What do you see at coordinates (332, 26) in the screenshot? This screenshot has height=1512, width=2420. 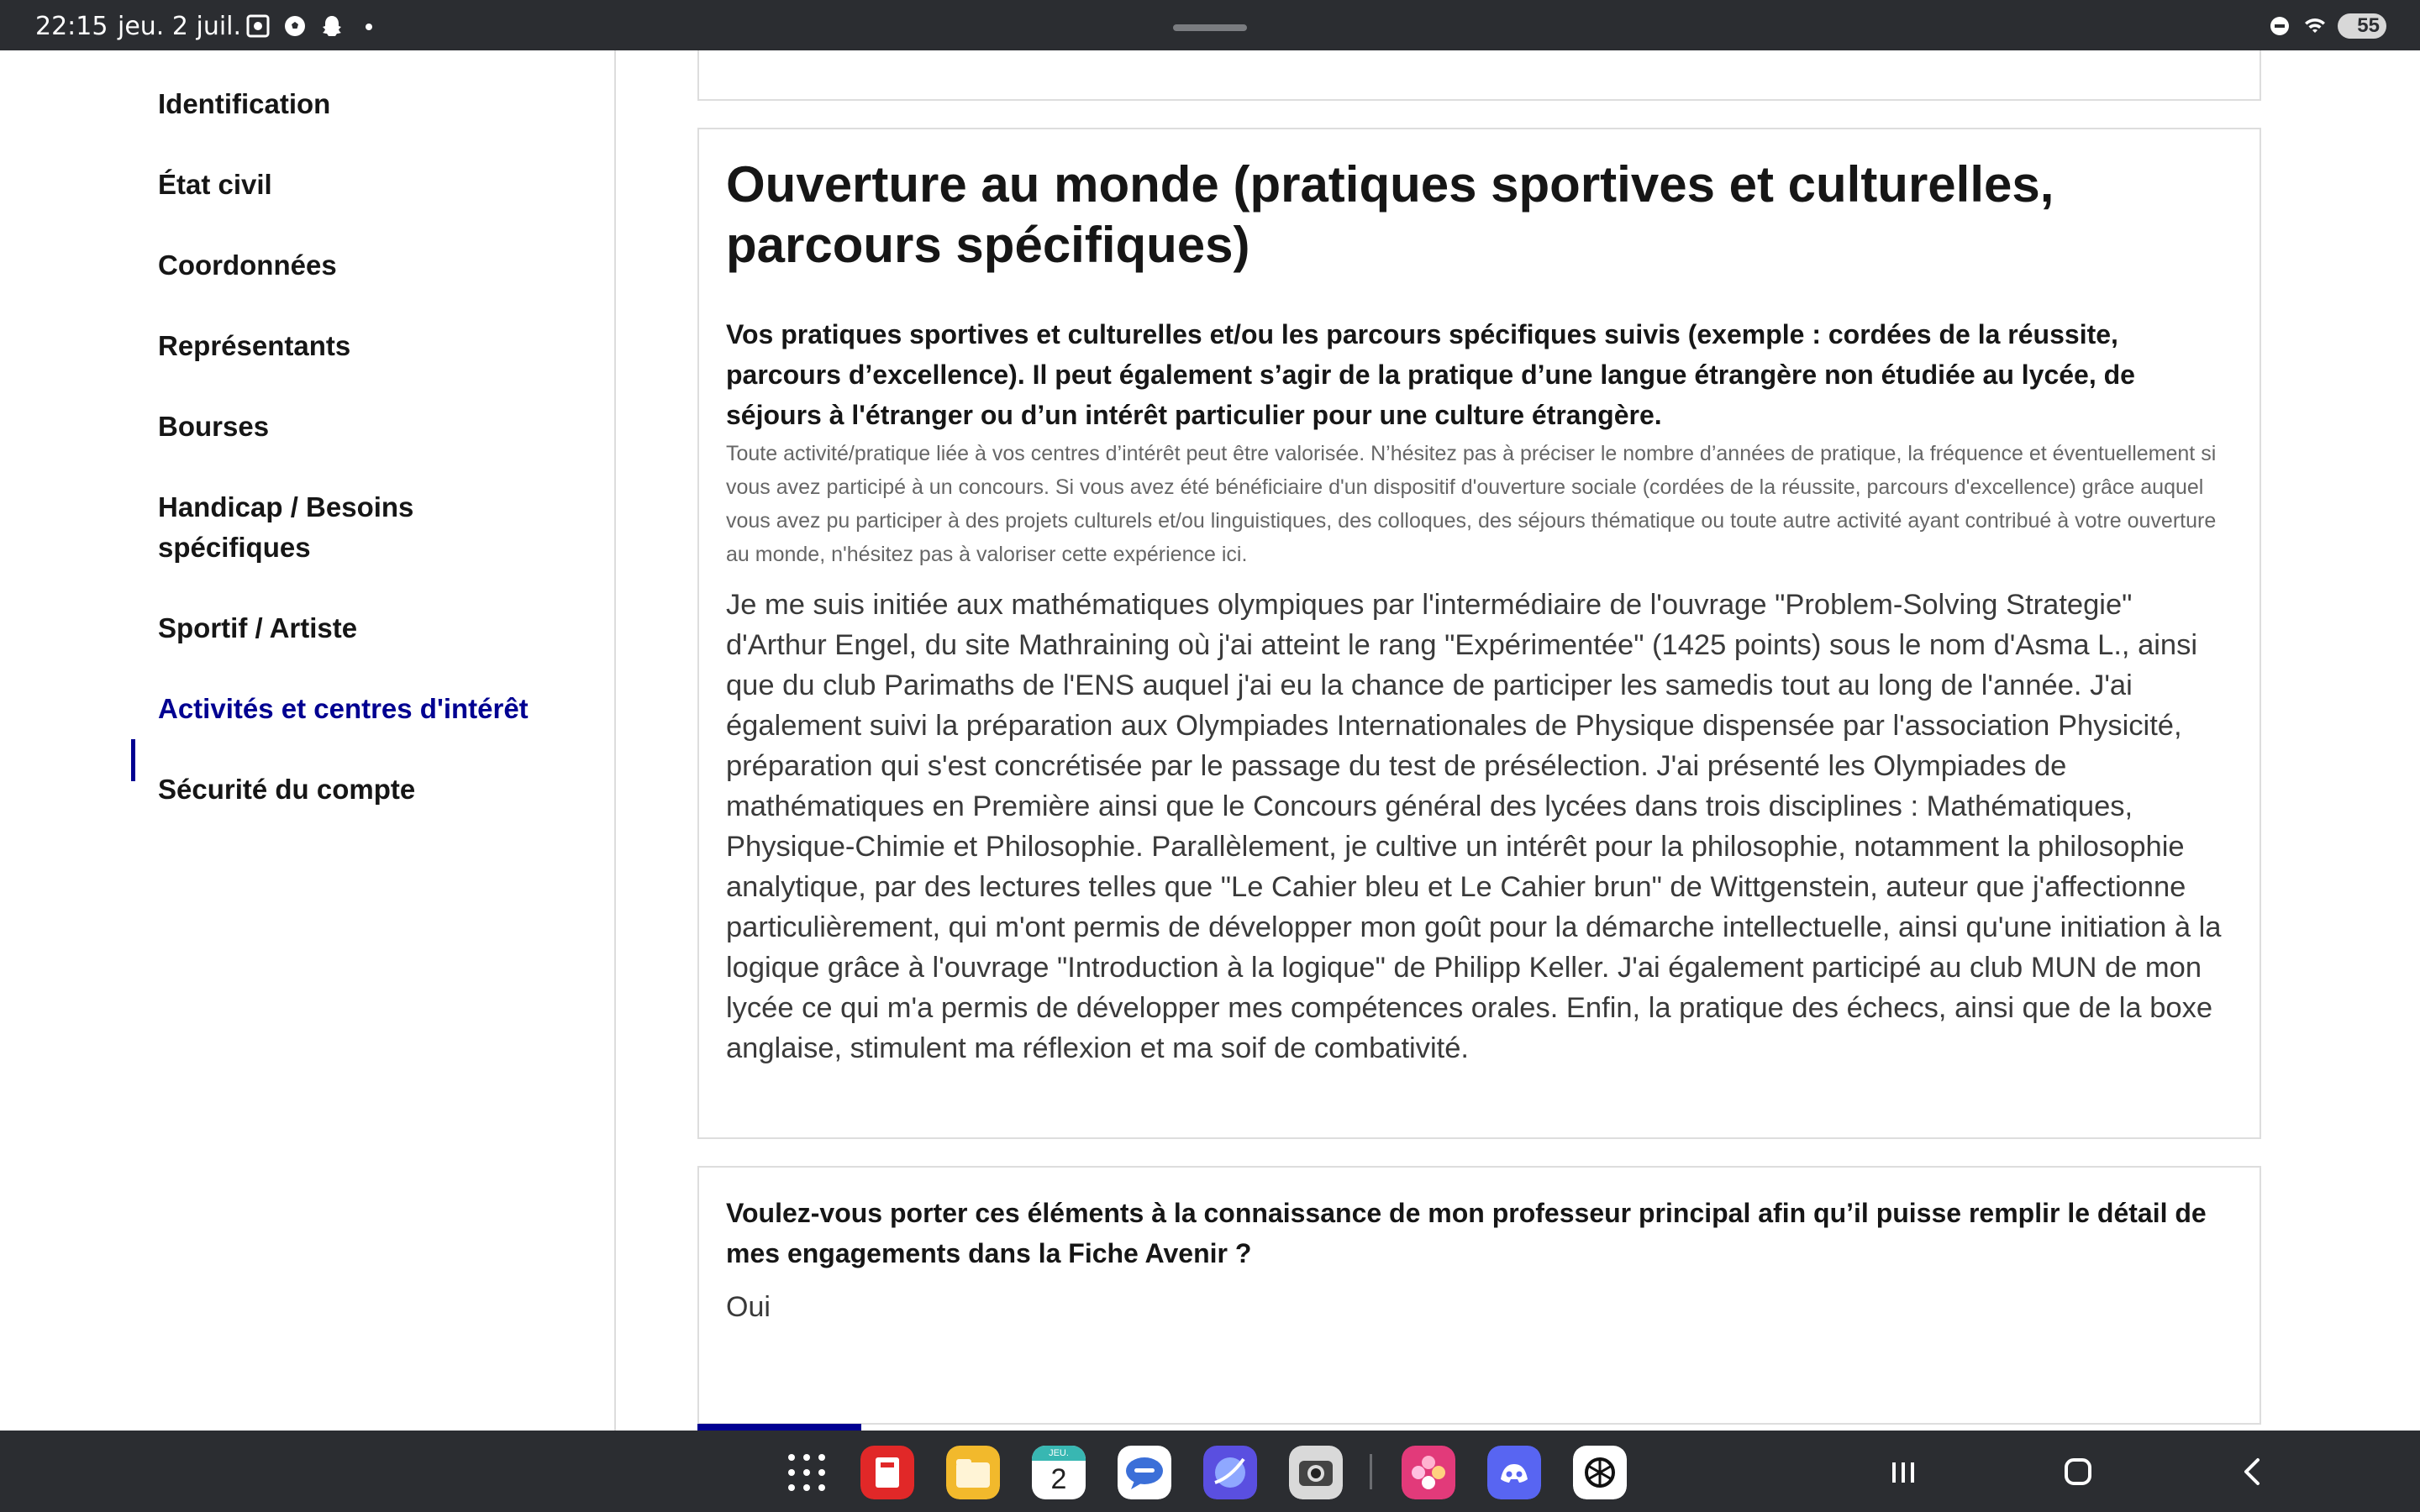 I see `snapchat-icon` at bounding box center [332, 26].